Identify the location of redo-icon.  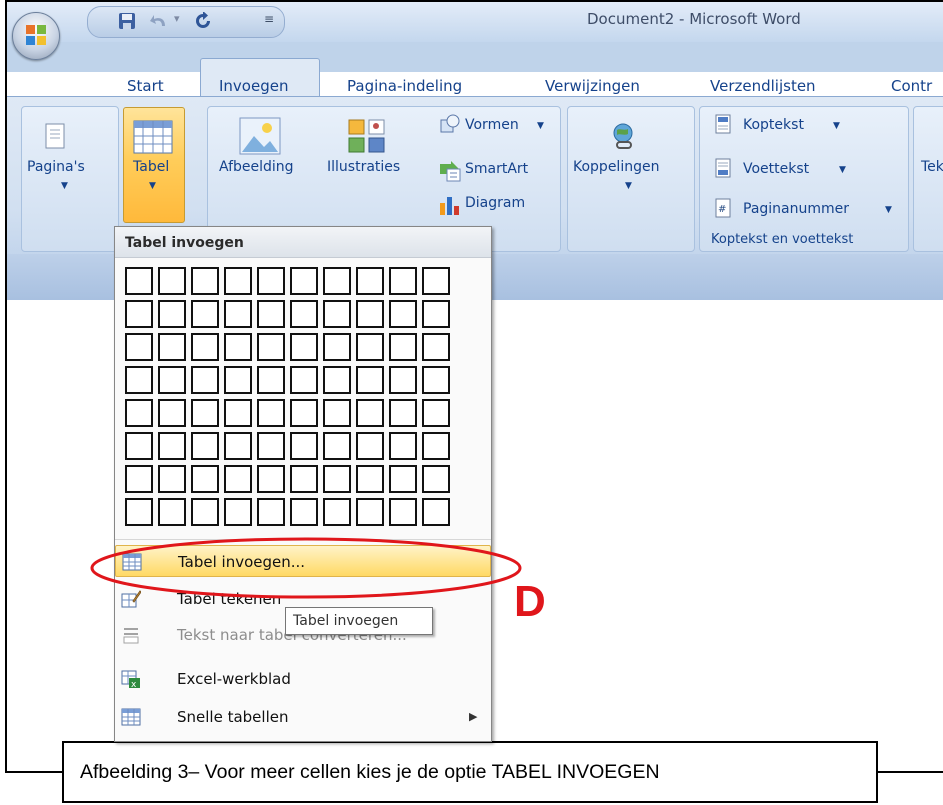
(203, 21).